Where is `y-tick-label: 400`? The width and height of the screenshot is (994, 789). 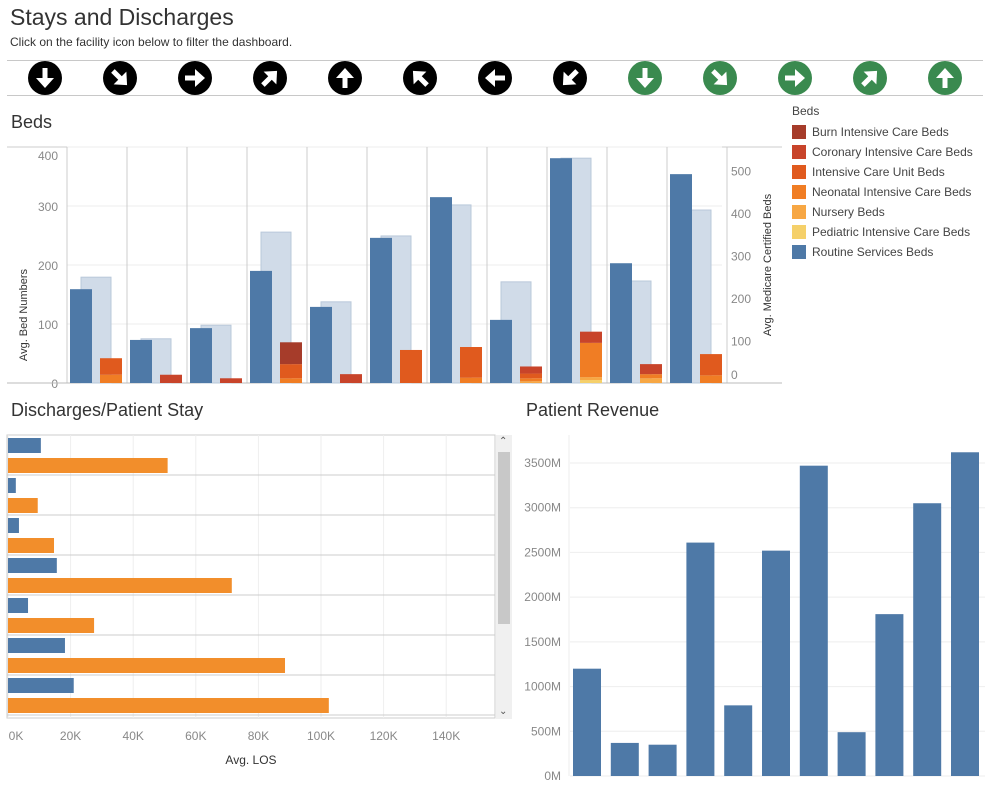 y-tick-label: 400 is located at coordinates (48, 156).